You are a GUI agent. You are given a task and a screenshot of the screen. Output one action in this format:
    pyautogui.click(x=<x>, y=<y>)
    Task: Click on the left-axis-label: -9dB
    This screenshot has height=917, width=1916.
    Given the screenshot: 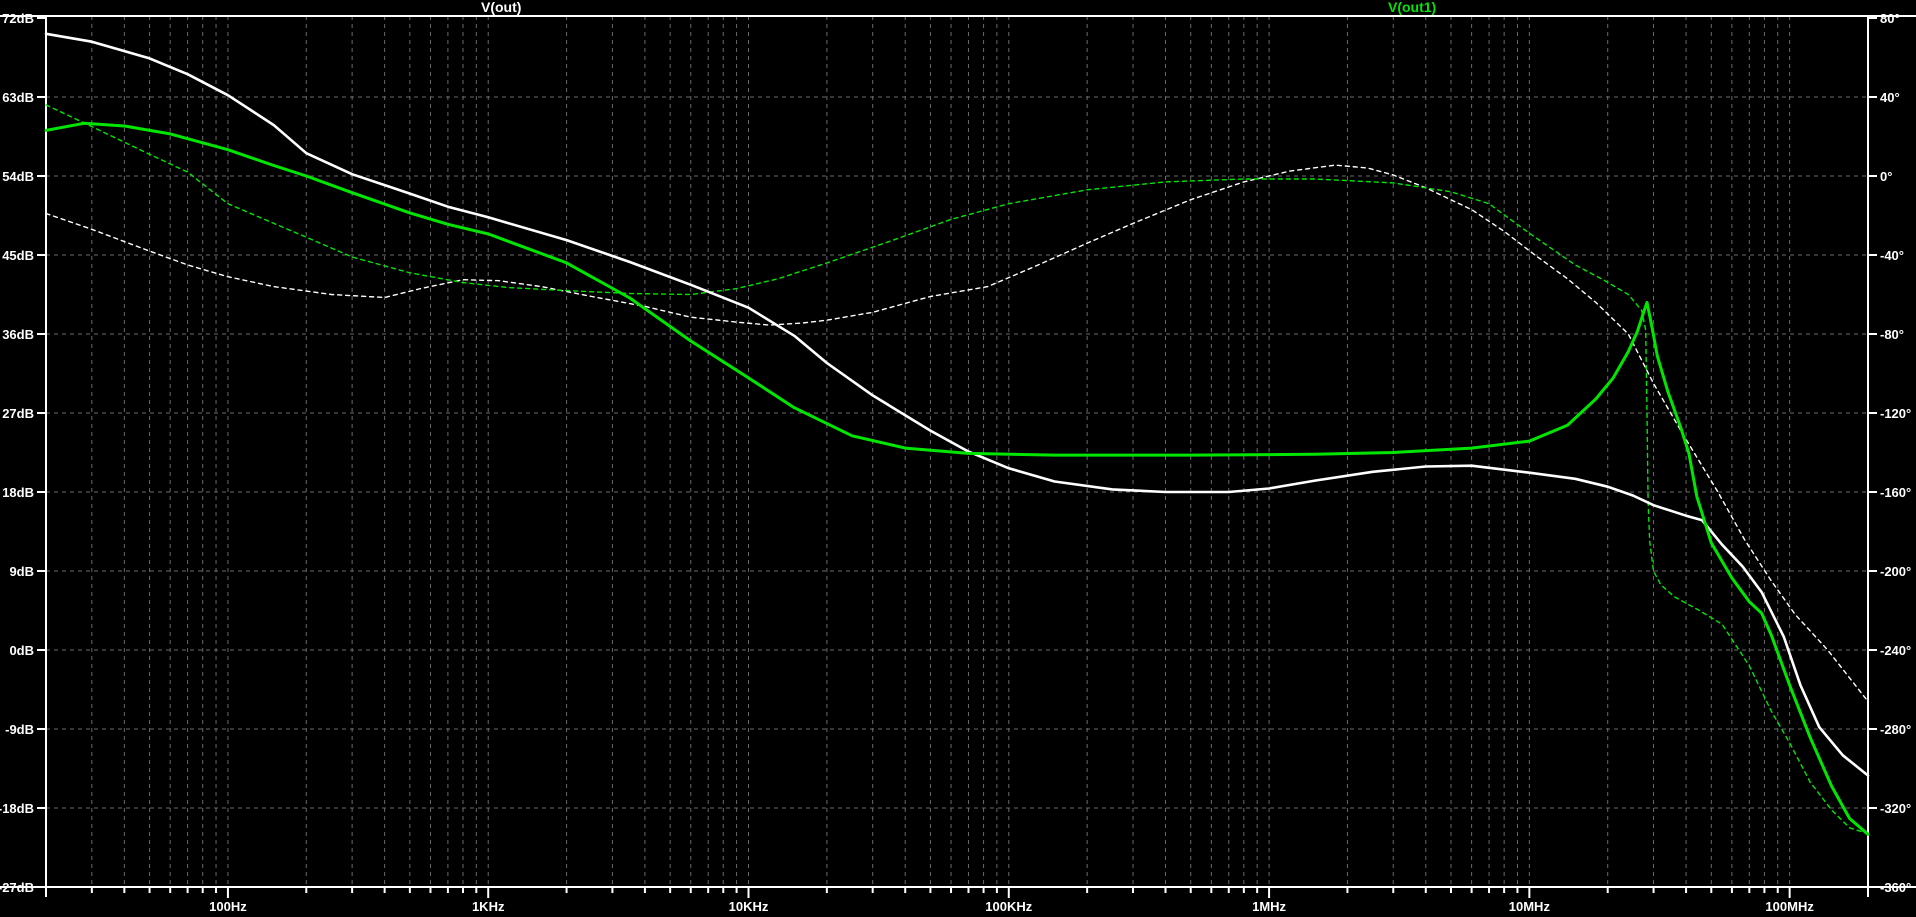 What is the action you would take?
    pyautogui.click(x=19, y=729)
    